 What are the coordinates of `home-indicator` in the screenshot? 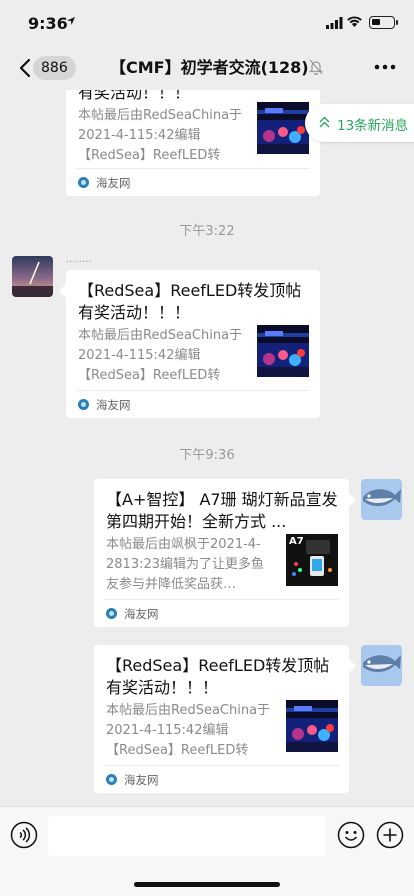 It's located at (207, 884).